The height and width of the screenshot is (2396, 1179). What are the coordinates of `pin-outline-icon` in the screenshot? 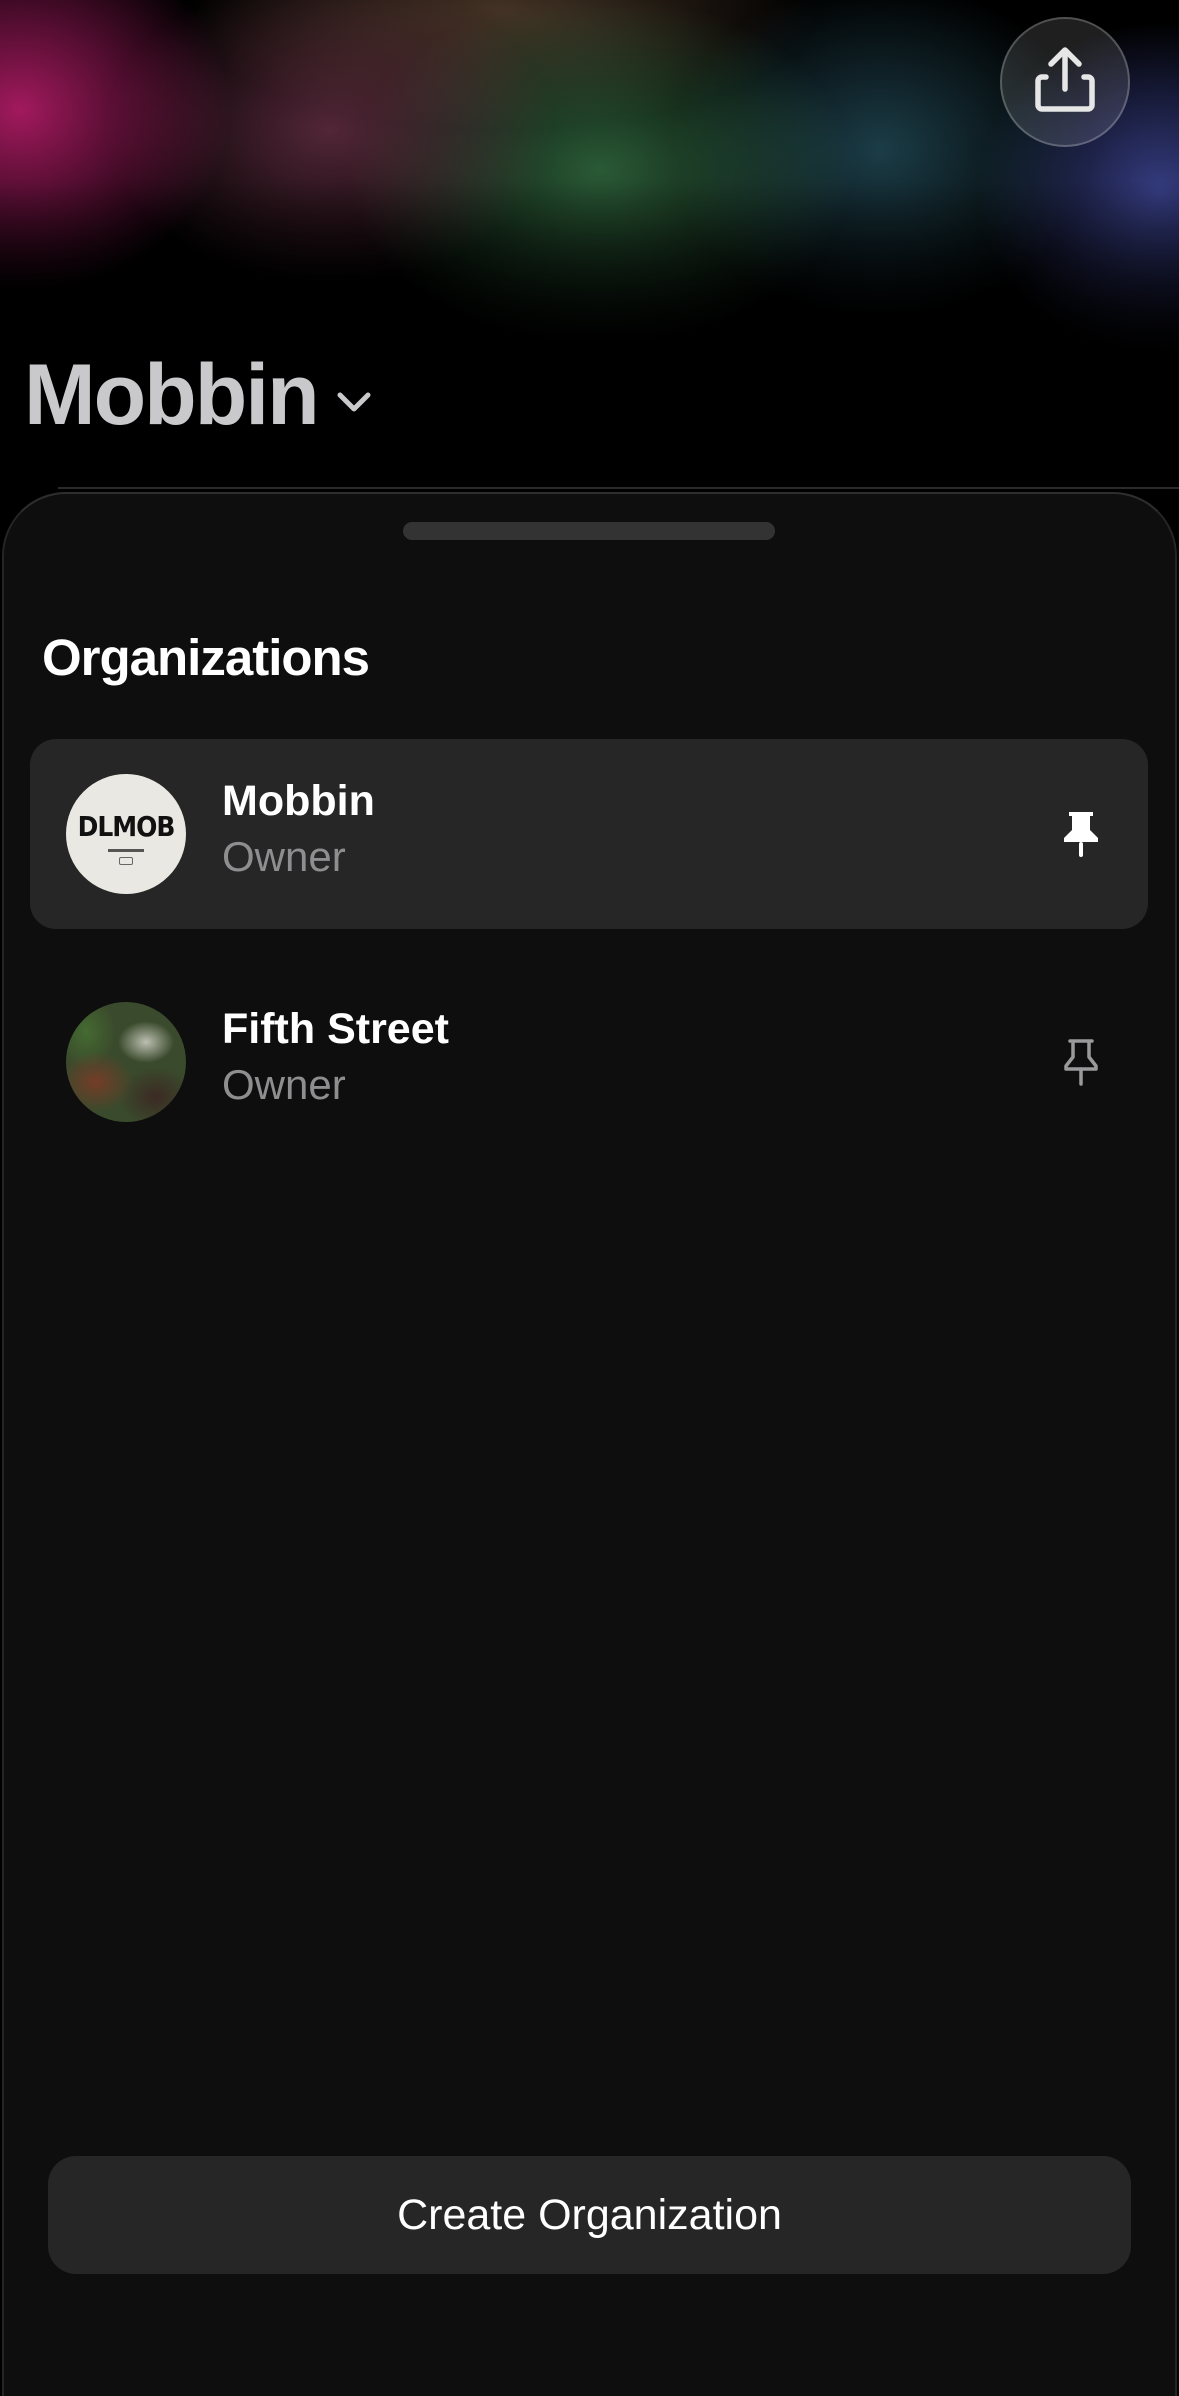 It's located at (1081, 1062).